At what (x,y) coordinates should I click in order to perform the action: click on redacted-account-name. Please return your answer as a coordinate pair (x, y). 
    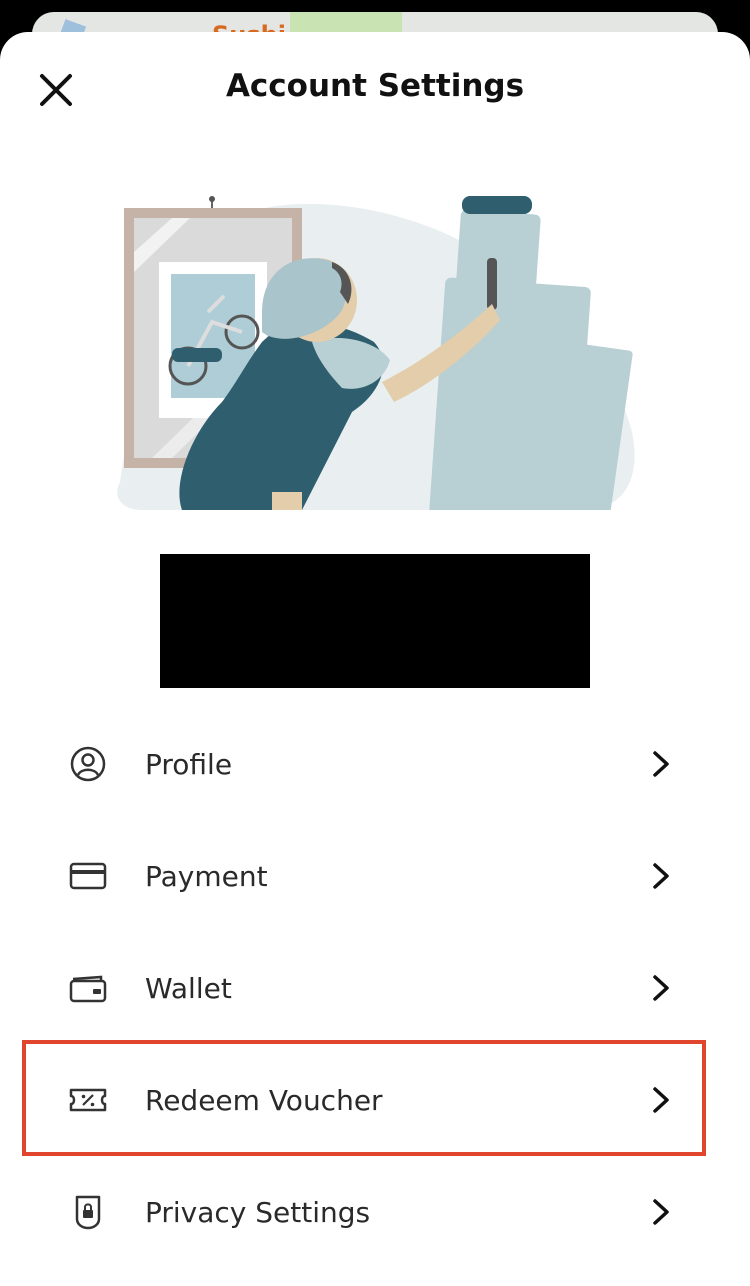
    Looking at the image, I should click on (375, 621).